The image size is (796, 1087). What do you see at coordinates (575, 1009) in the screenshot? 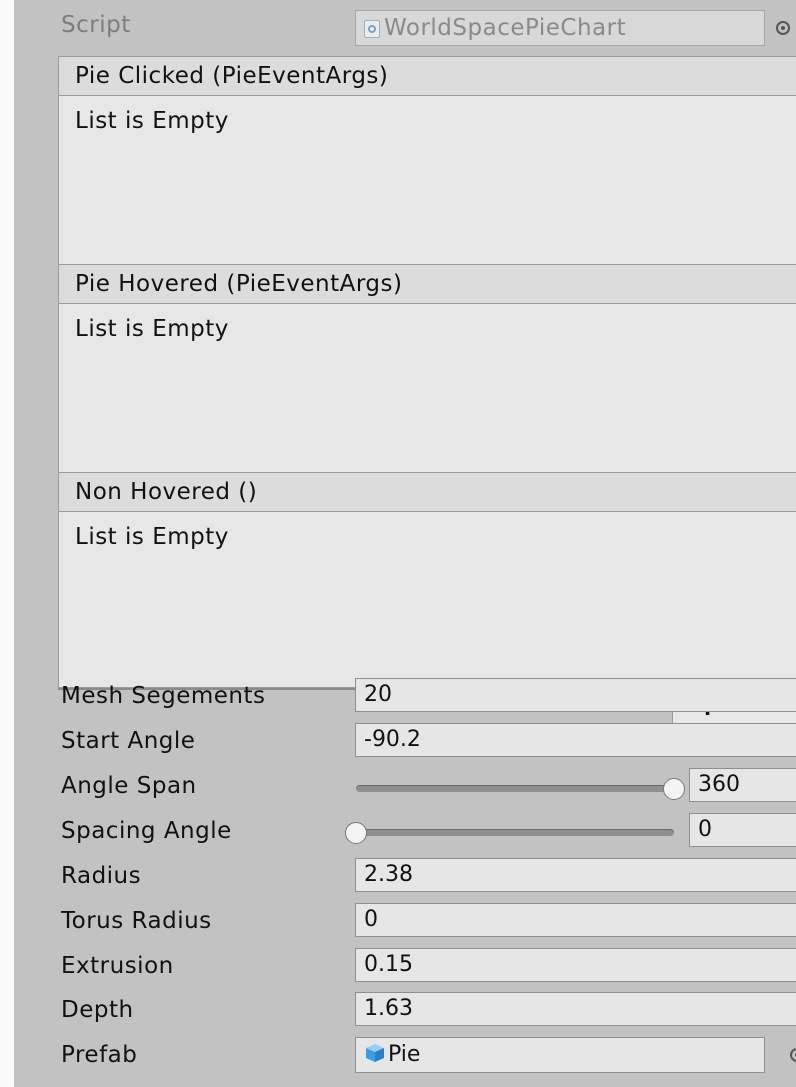
I see `depth-field: 1.63` at bounding box center [575, 1009].